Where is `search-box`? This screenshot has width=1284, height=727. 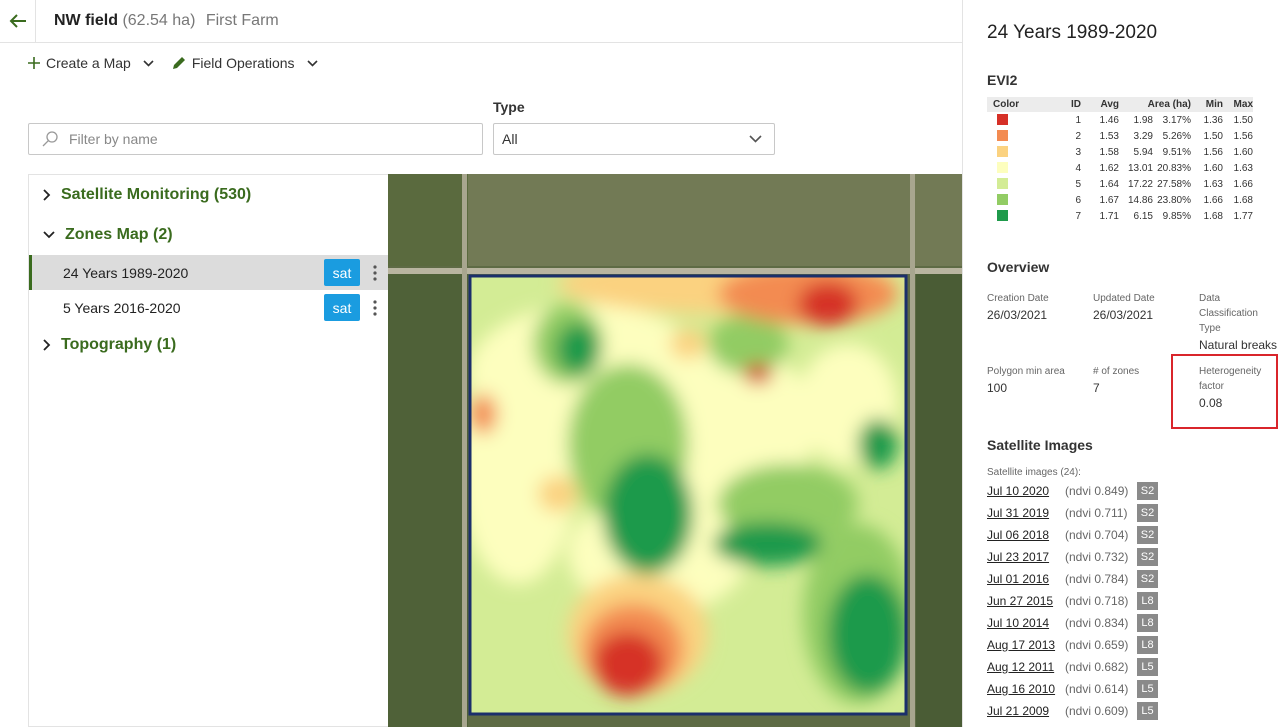
search-box is located at coordinates (255, 139).